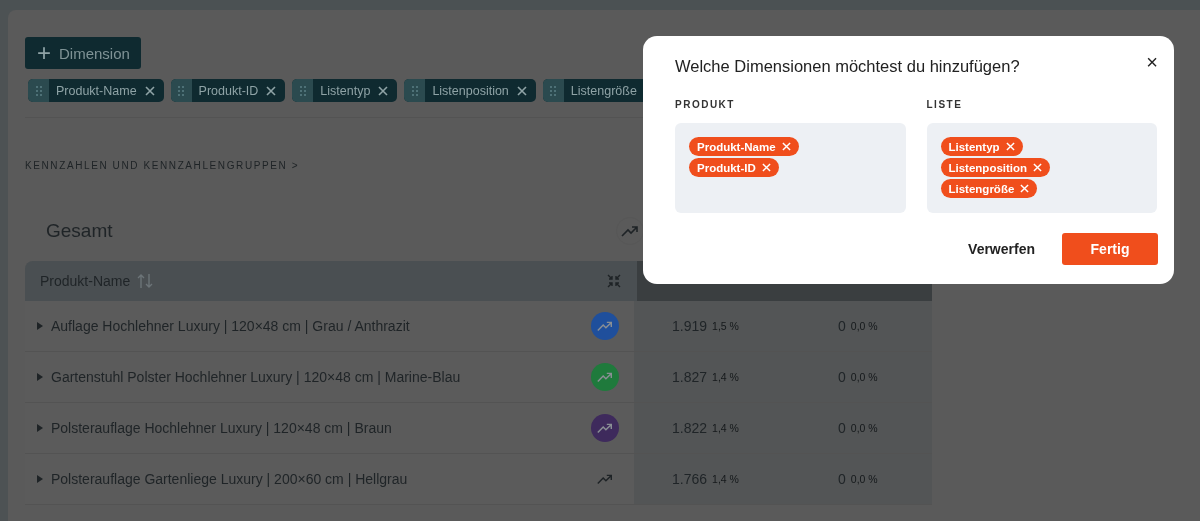  Describe the element at coordinates (705, 104) in the screenshot. I see `group-label: PRODUKT` at that location.